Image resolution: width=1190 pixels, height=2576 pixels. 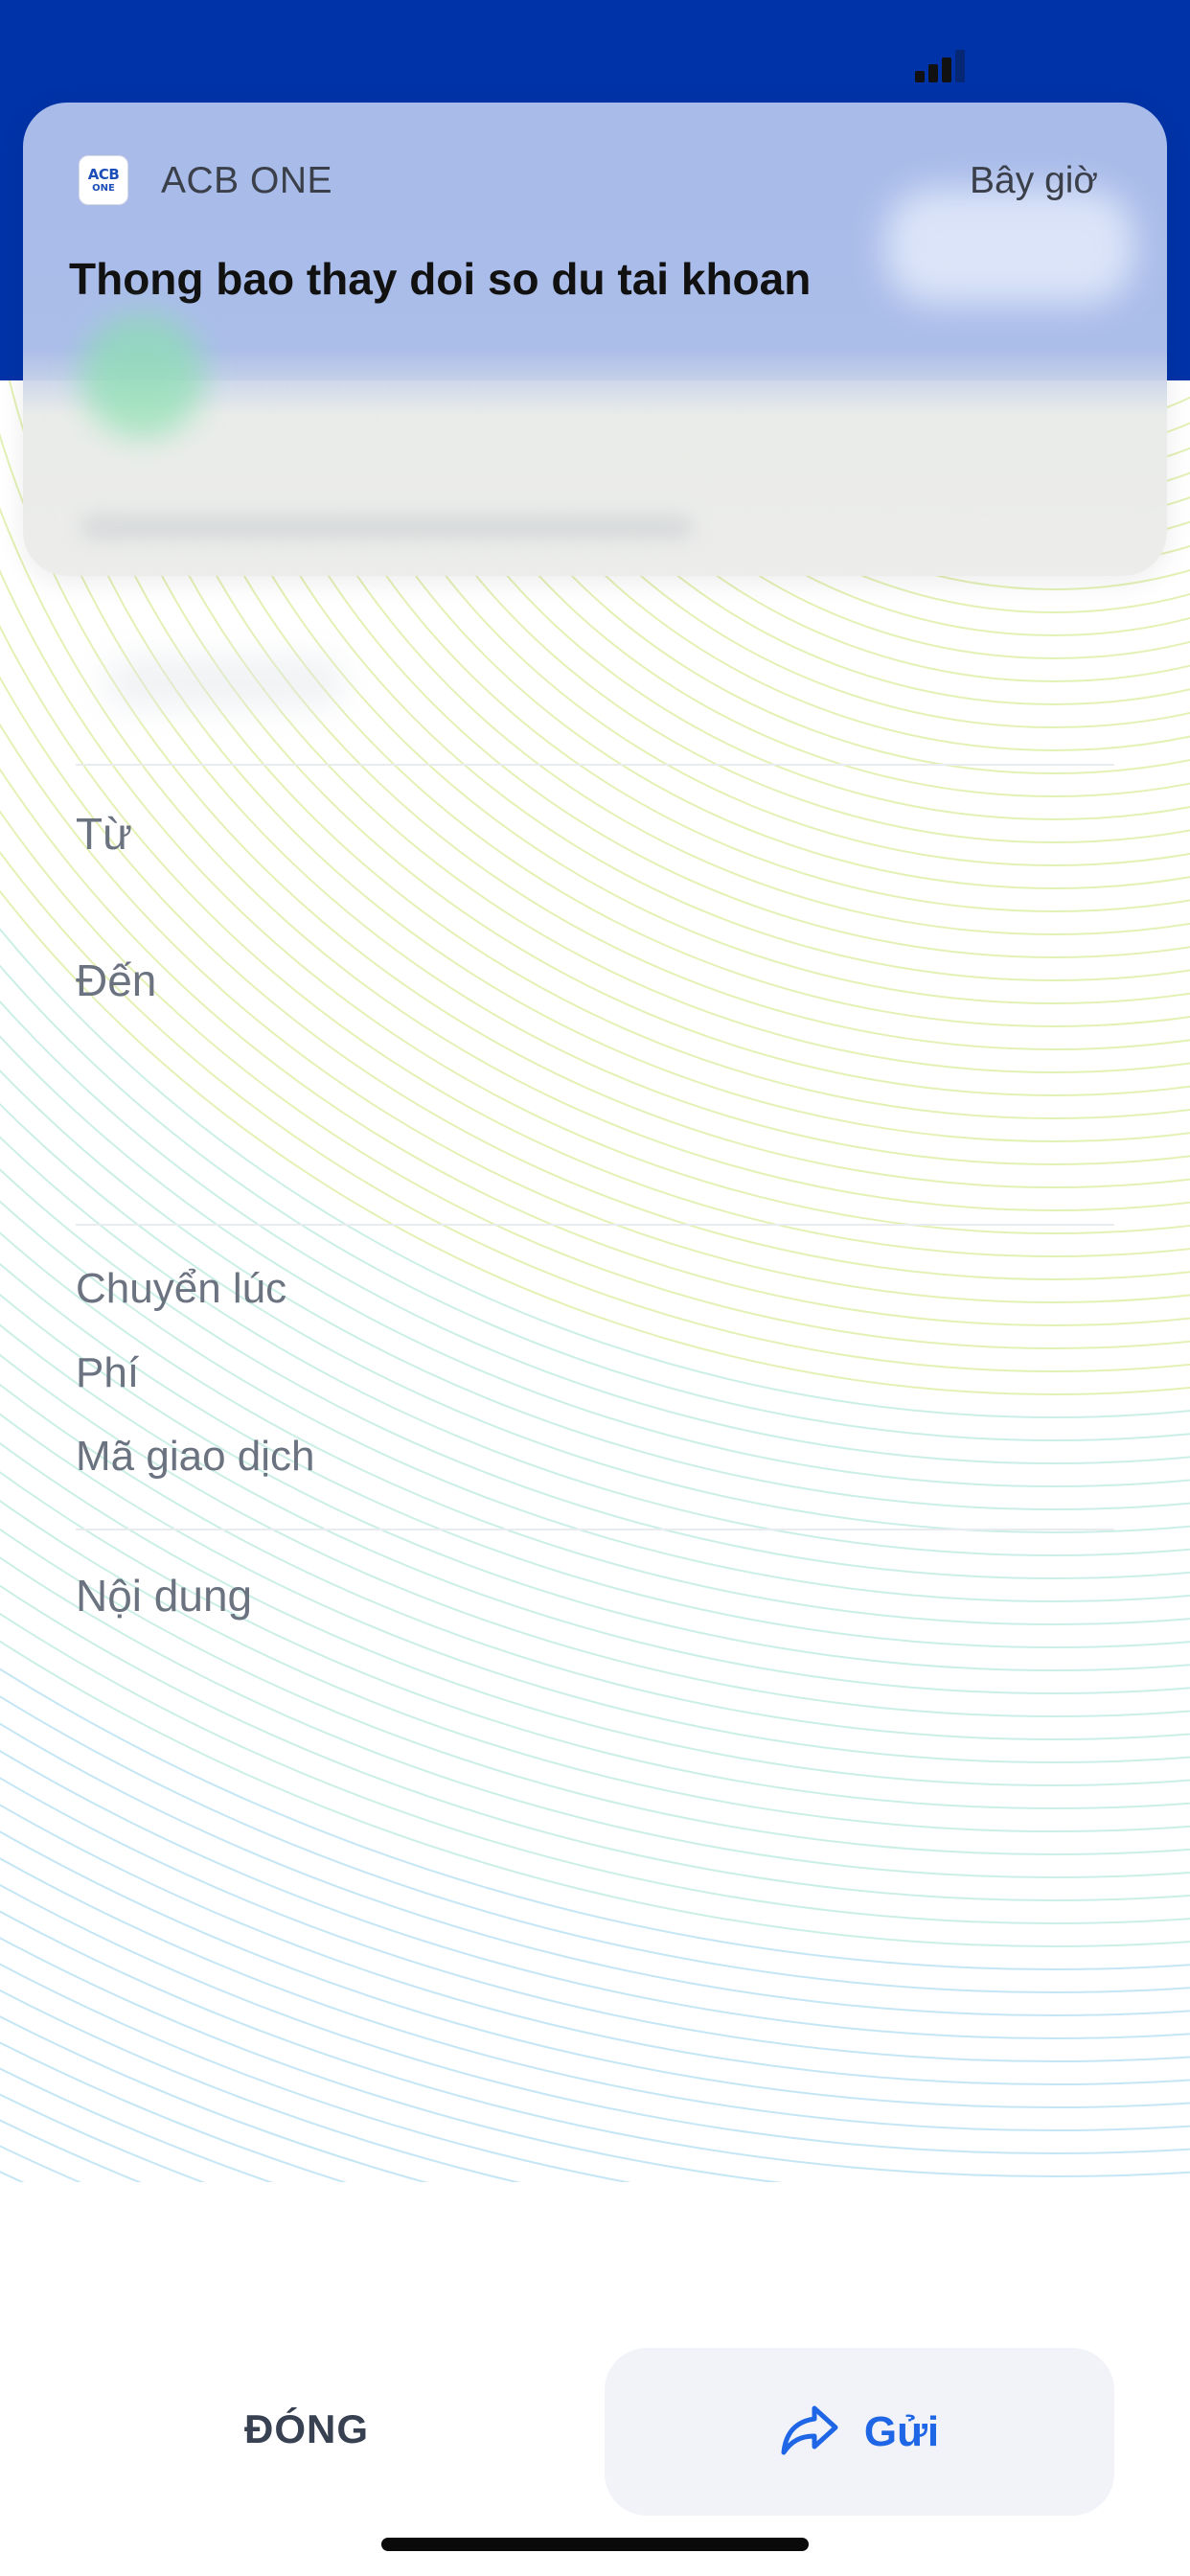 I want to click on home-indicator, so click(x=595, y=2544).